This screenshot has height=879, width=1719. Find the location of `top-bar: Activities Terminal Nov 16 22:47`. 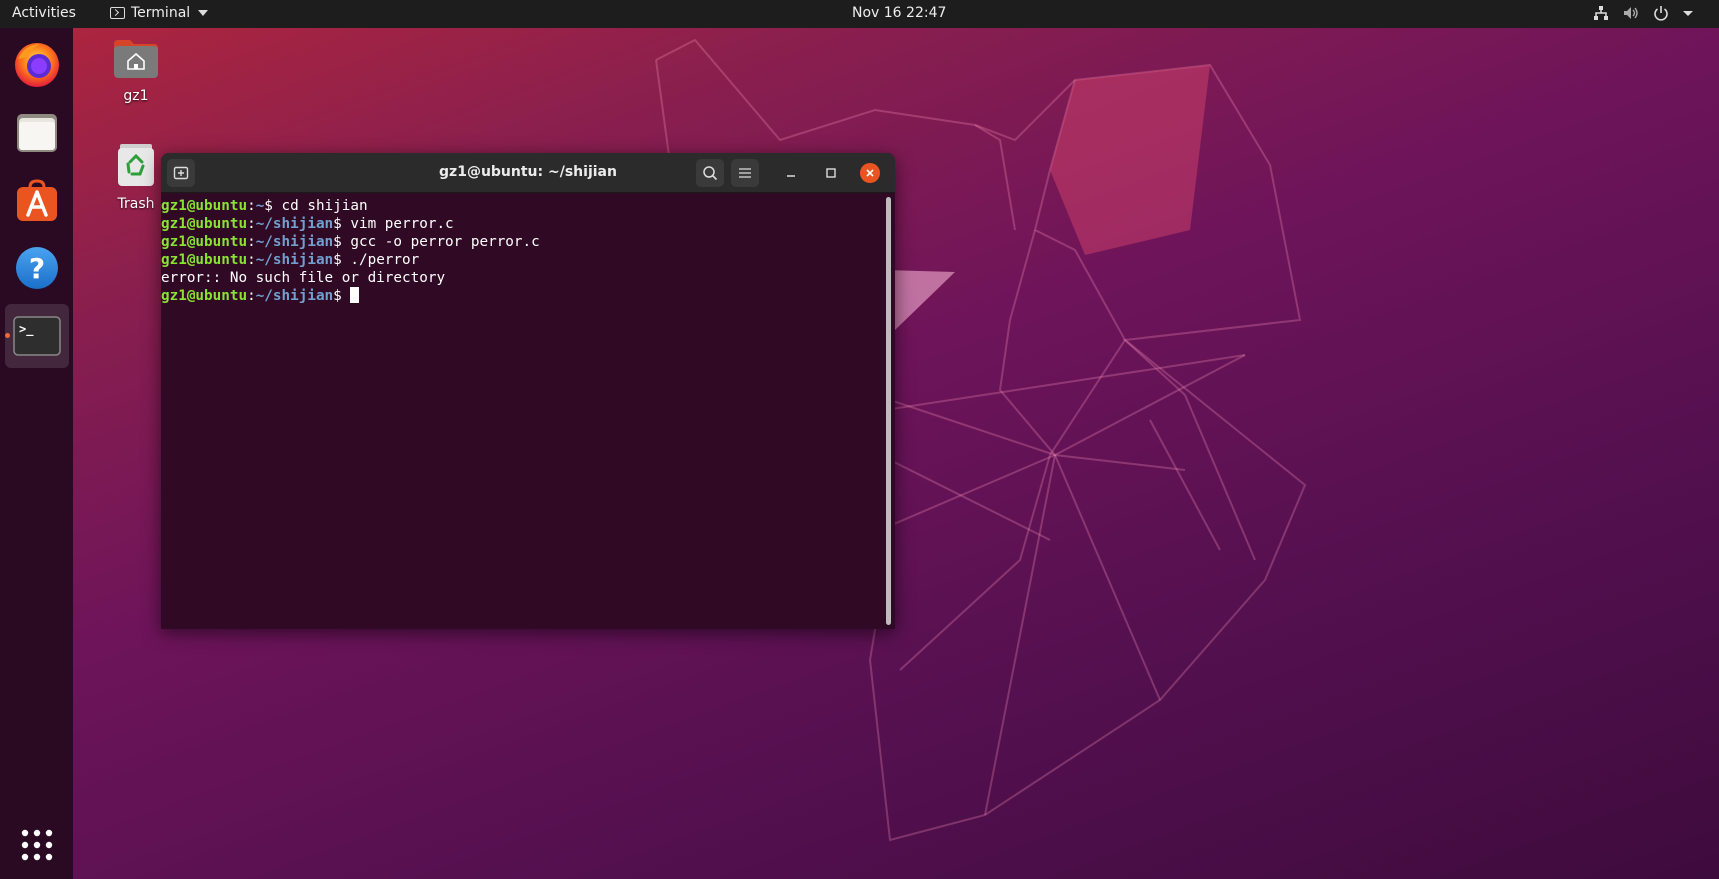

top-bar: Activities Terminal Nov 16 22:47 is located at coordinates (859, 14).